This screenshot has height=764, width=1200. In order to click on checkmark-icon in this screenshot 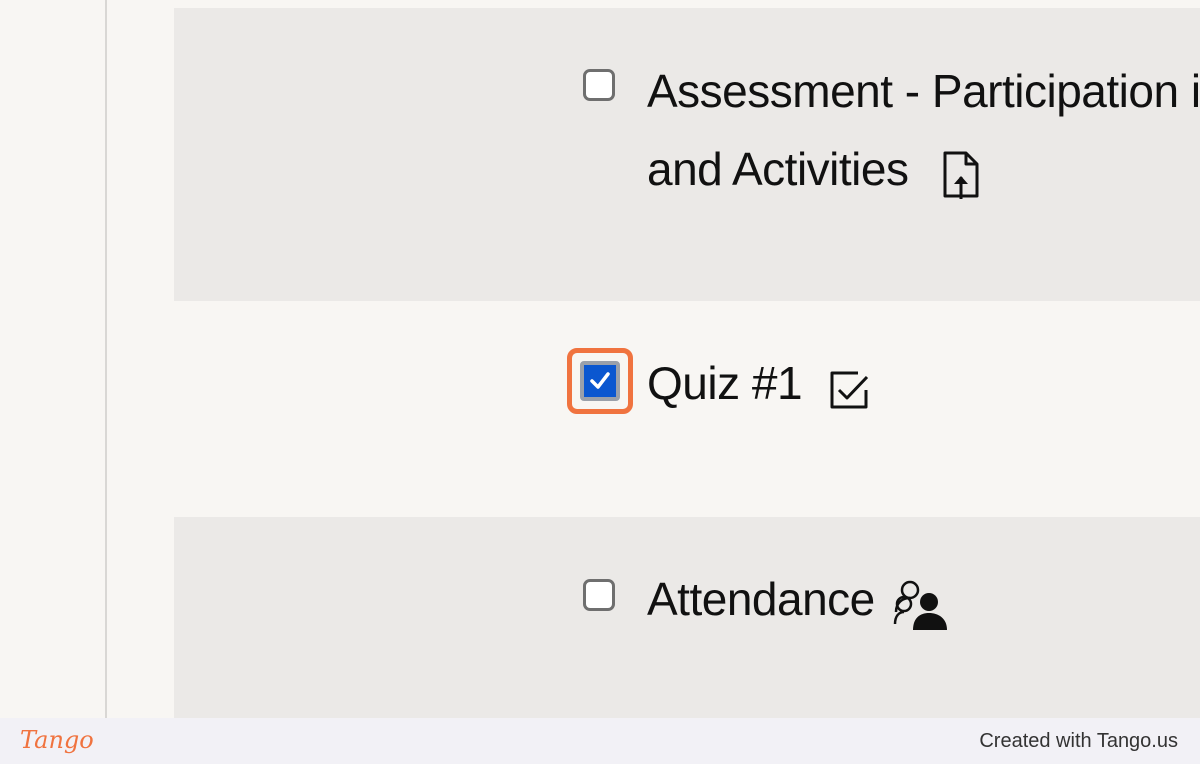, I will do `click(600, 380)`.